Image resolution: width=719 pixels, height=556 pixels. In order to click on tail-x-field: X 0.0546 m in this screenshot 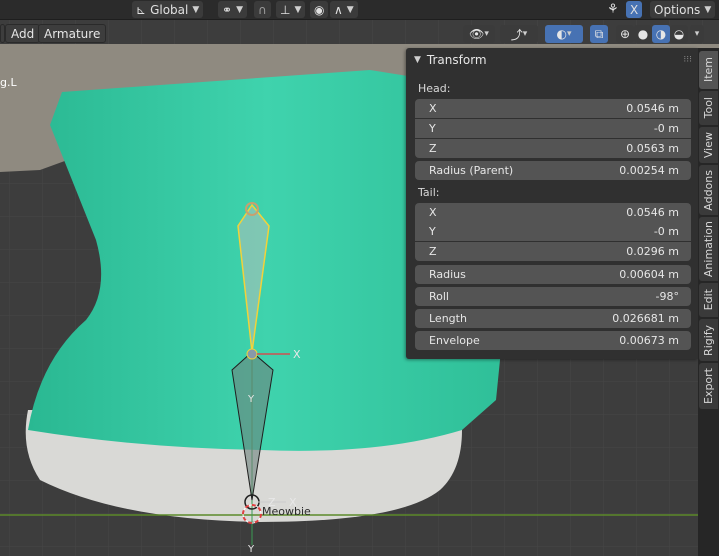, I will do `click(553, 212)`.